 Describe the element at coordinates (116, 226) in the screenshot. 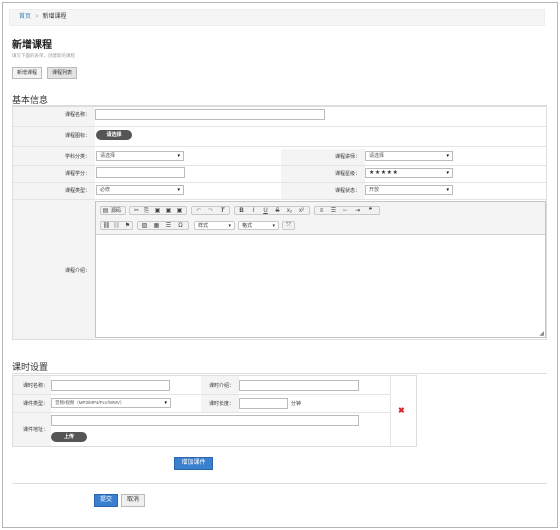

I see `unlink-icon: ⛓` at that location.